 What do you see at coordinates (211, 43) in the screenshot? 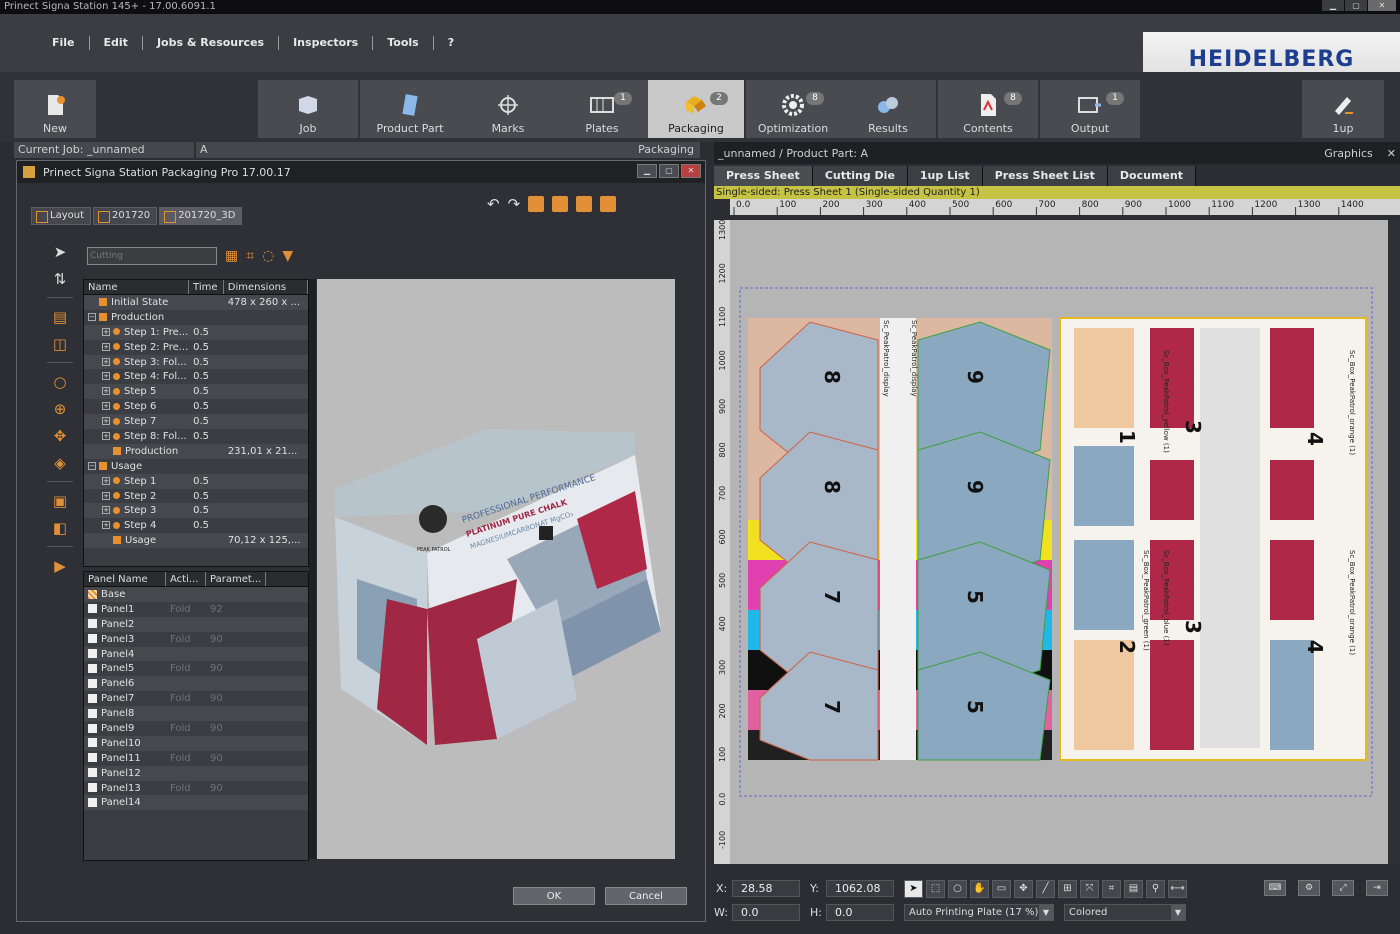
I see `menu-jobs-resources: Jobs & Resources` at bounding box center [211, 43].